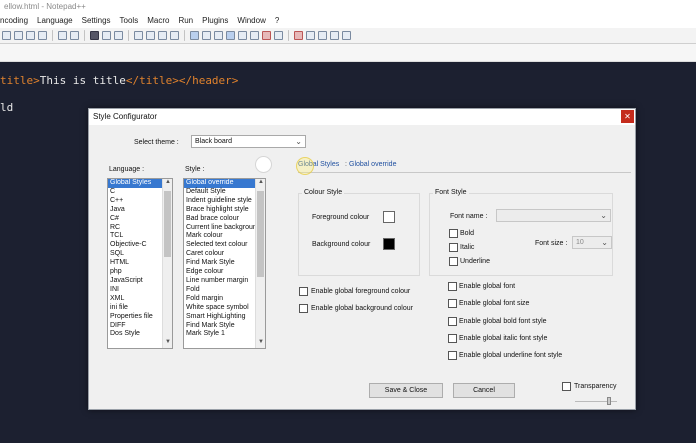 The image size is (696, 443). I want to click on transparency-slider-thumb, so click(609, 401).